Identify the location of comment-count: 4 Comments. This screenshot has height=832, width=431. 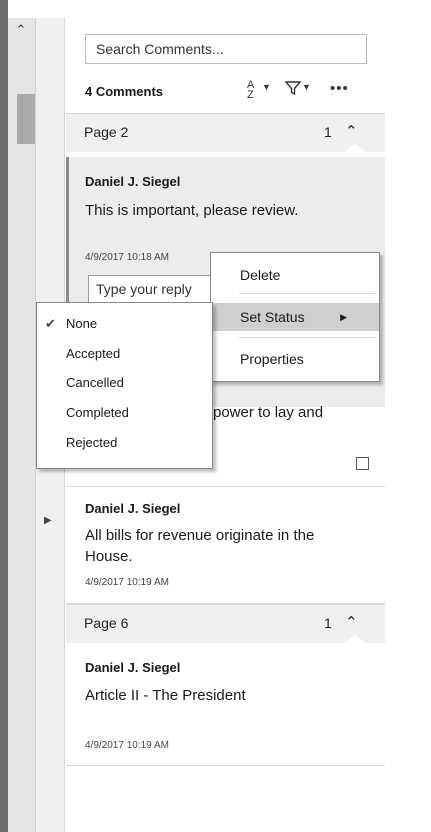
(124, 91).